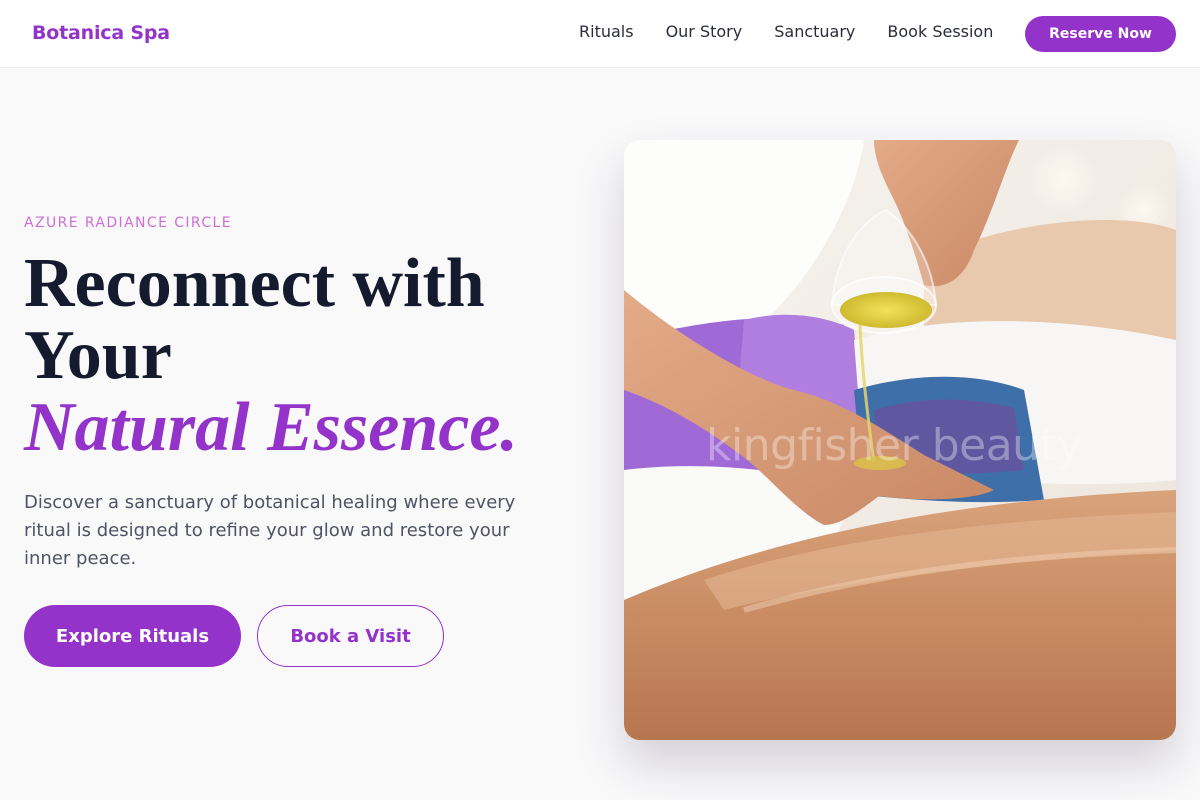 This screenshot has width=1200, height=800. What do you see at coordinates (271, 427) in the screenshot?
I see `headline-accent: Natural Essence.` at bounding box center [271, 427].